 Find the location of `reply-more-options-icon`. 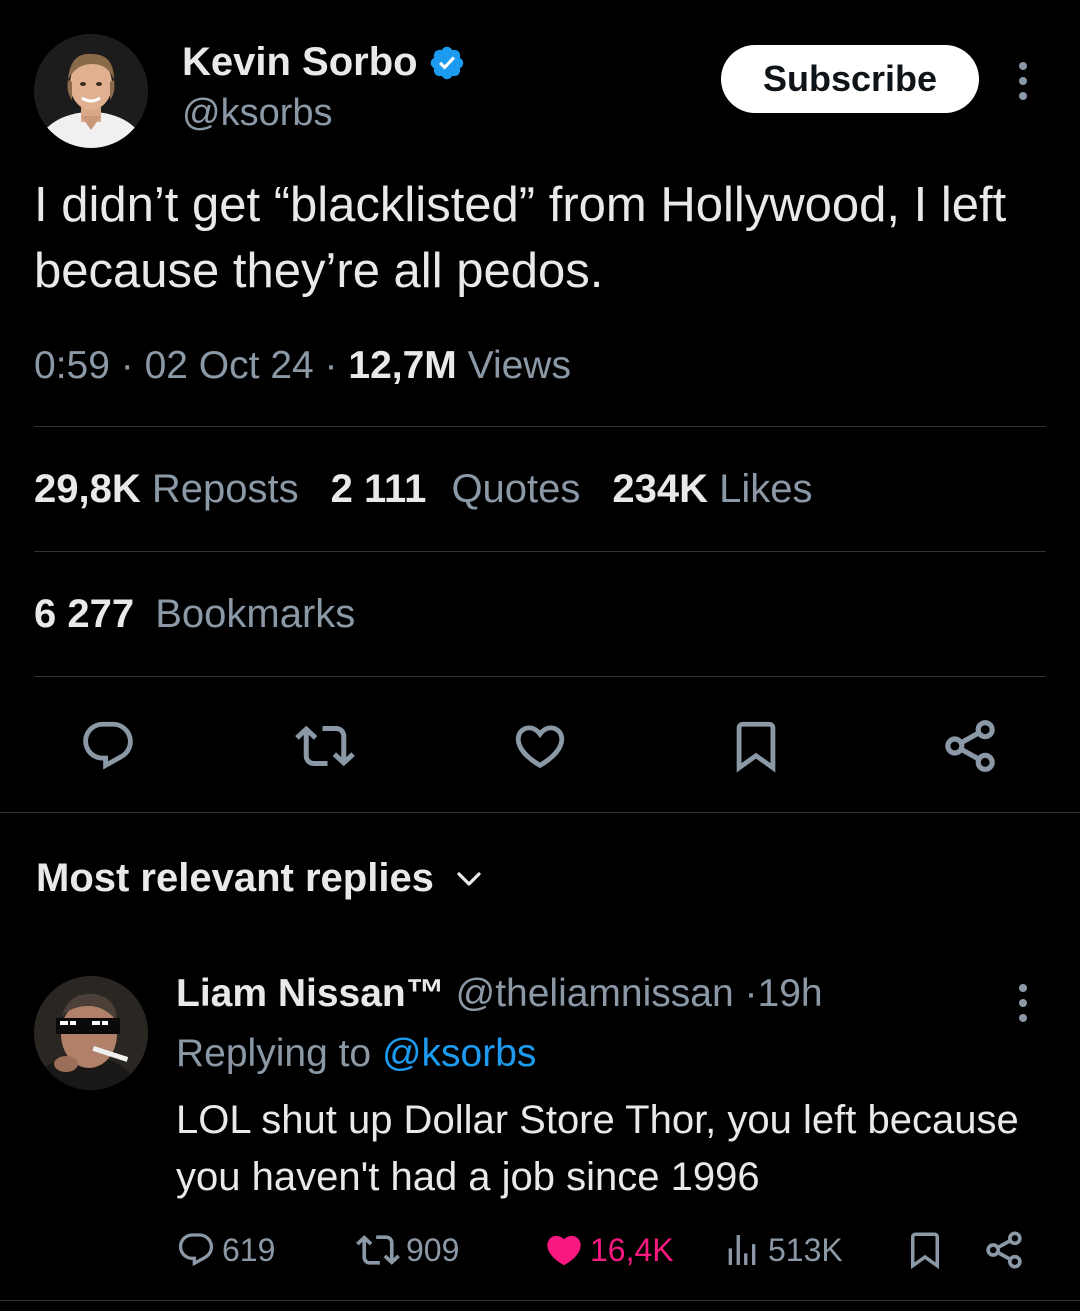

reply-more-options-icon is located at coordinates (1023, 1003).